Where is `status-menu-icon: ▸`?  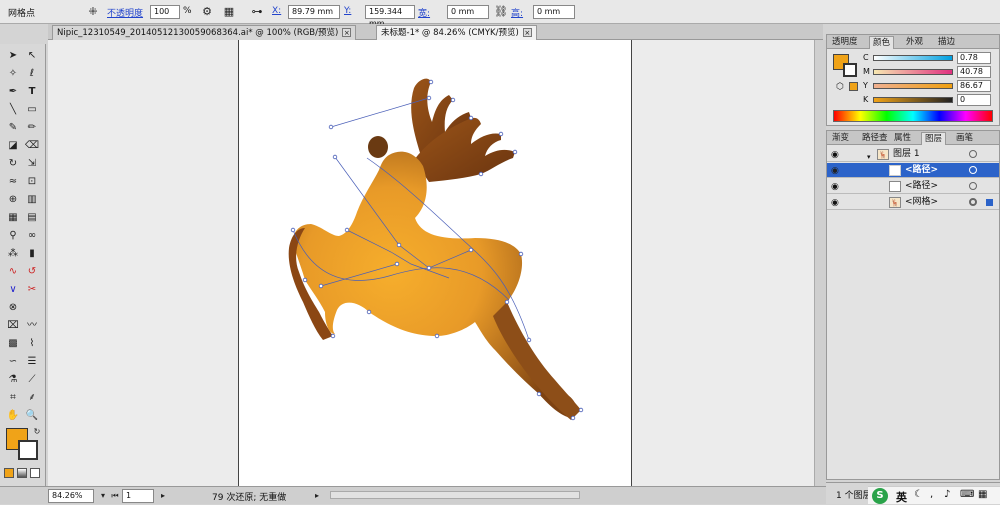 status-menu-icon: ▸ is located at coordinates (317, 496).